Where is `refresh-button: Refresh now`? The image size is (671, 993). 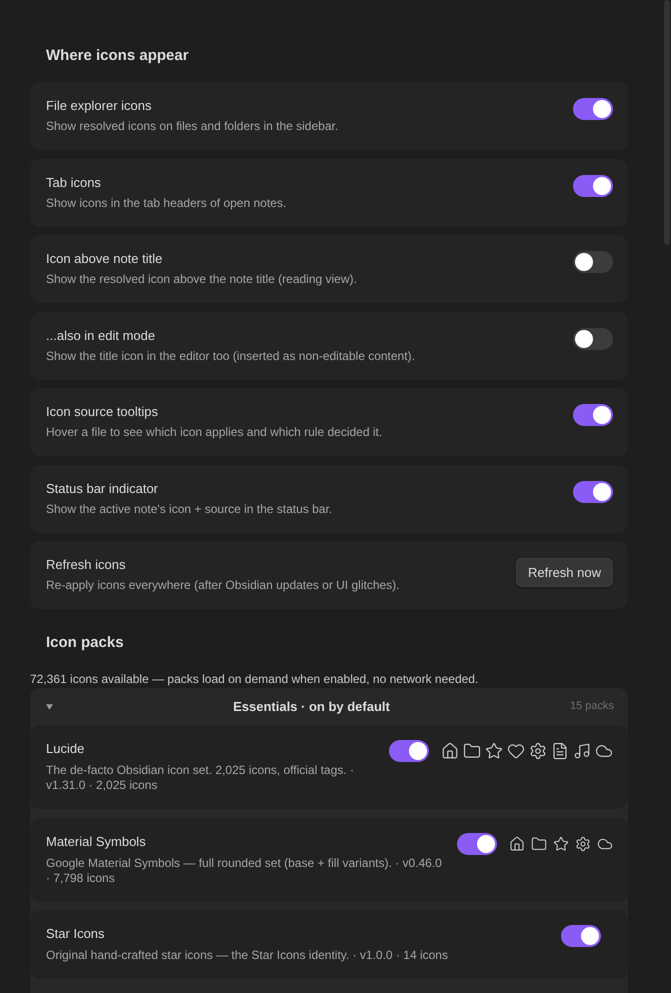
refresh-button: Refresh now is located at coordinates (564, 572).